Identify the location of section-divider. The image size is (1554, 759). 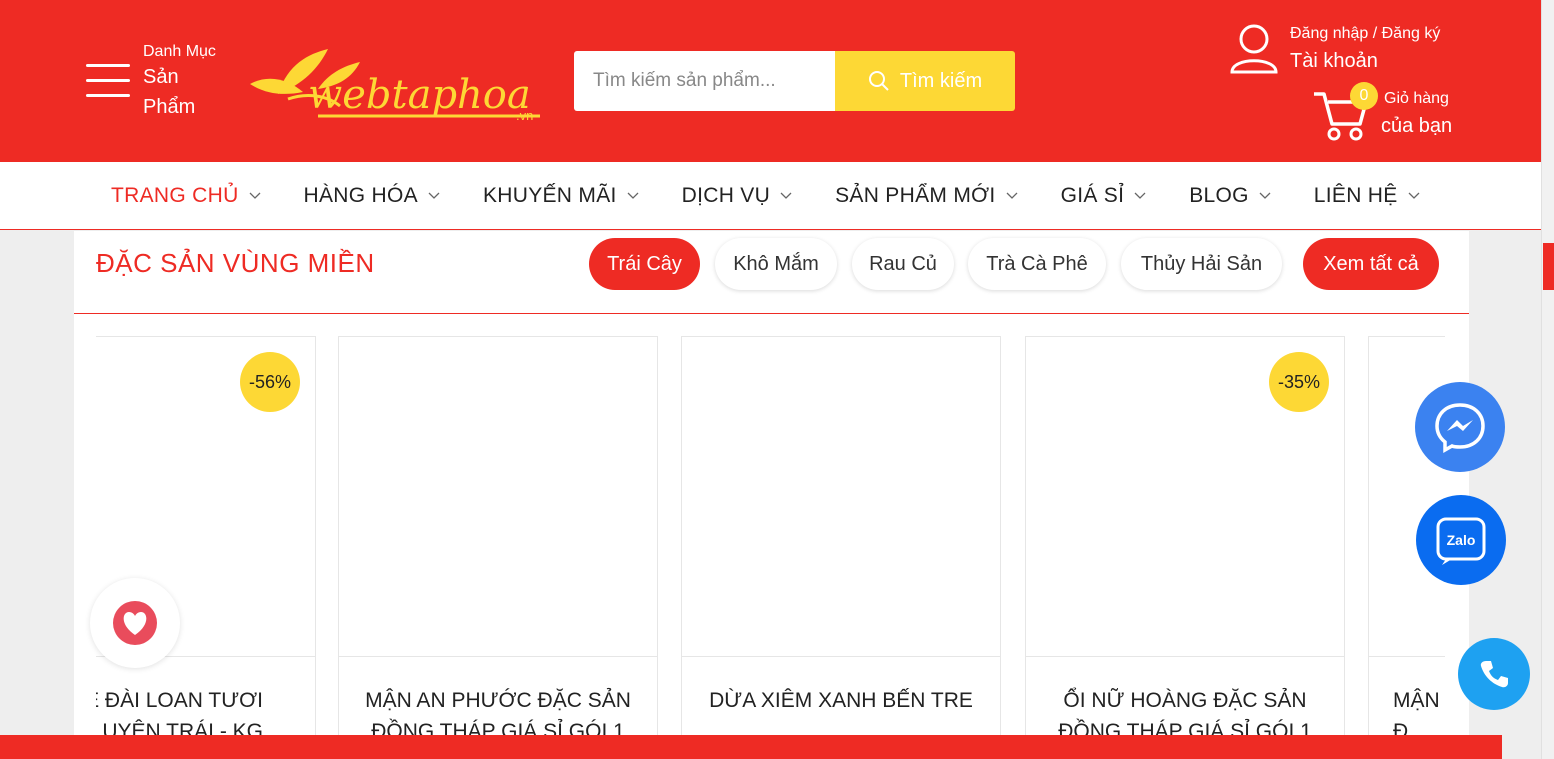
(771, 313).